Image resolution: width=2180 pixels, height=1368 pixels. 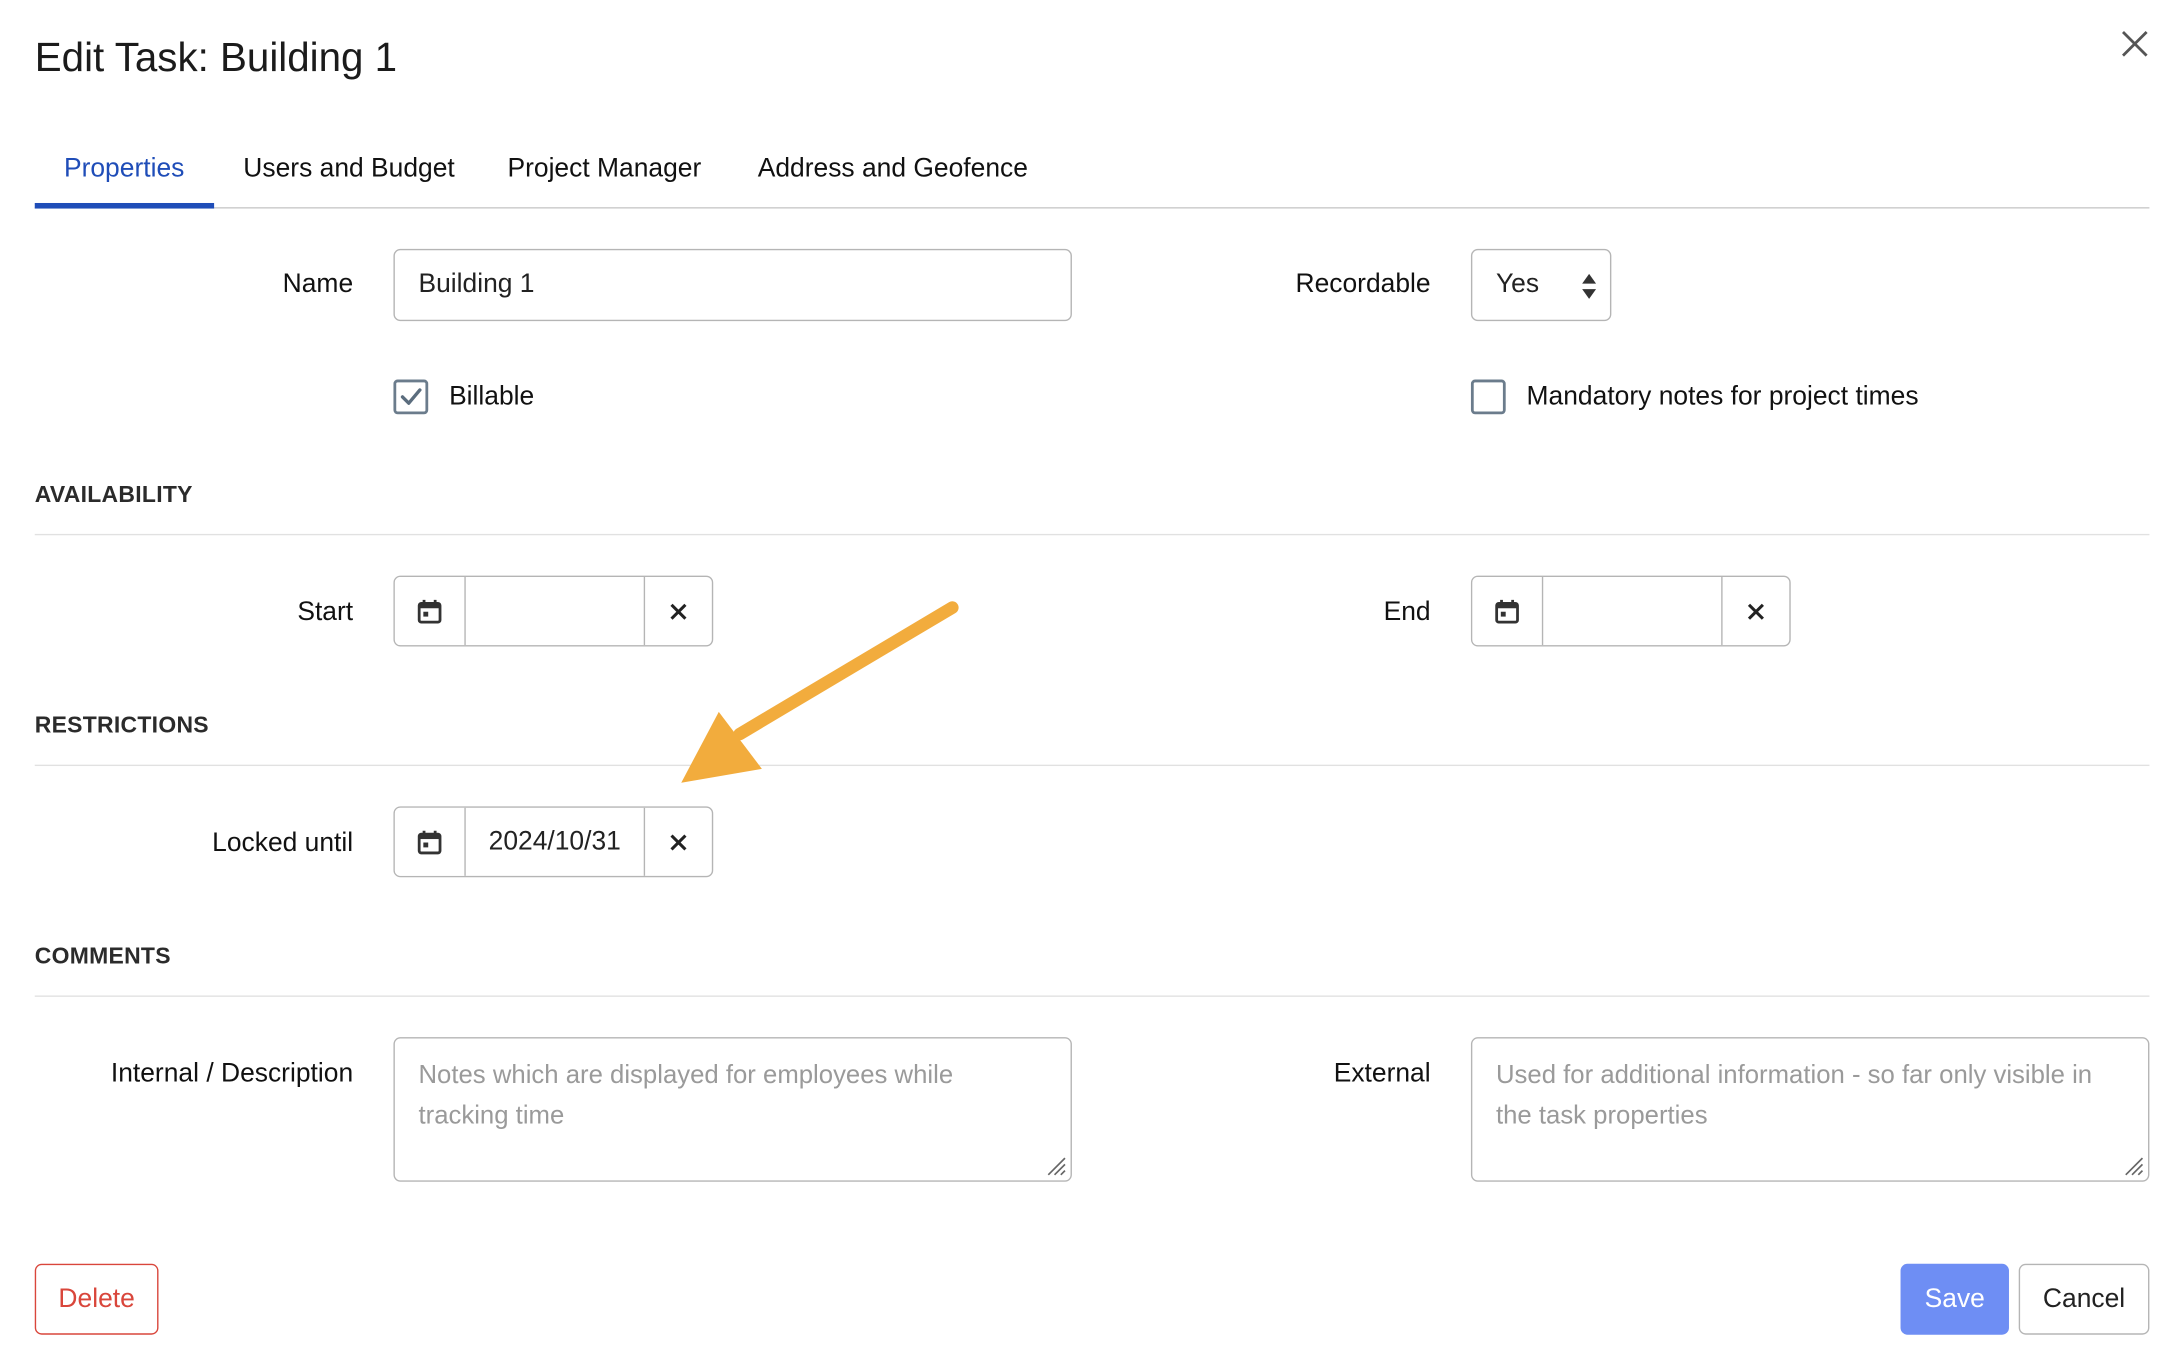 What do you see at coordinates (124, 205) in the screenshot?
I see `active-tab-indicator` at bounding box center [124, 205].